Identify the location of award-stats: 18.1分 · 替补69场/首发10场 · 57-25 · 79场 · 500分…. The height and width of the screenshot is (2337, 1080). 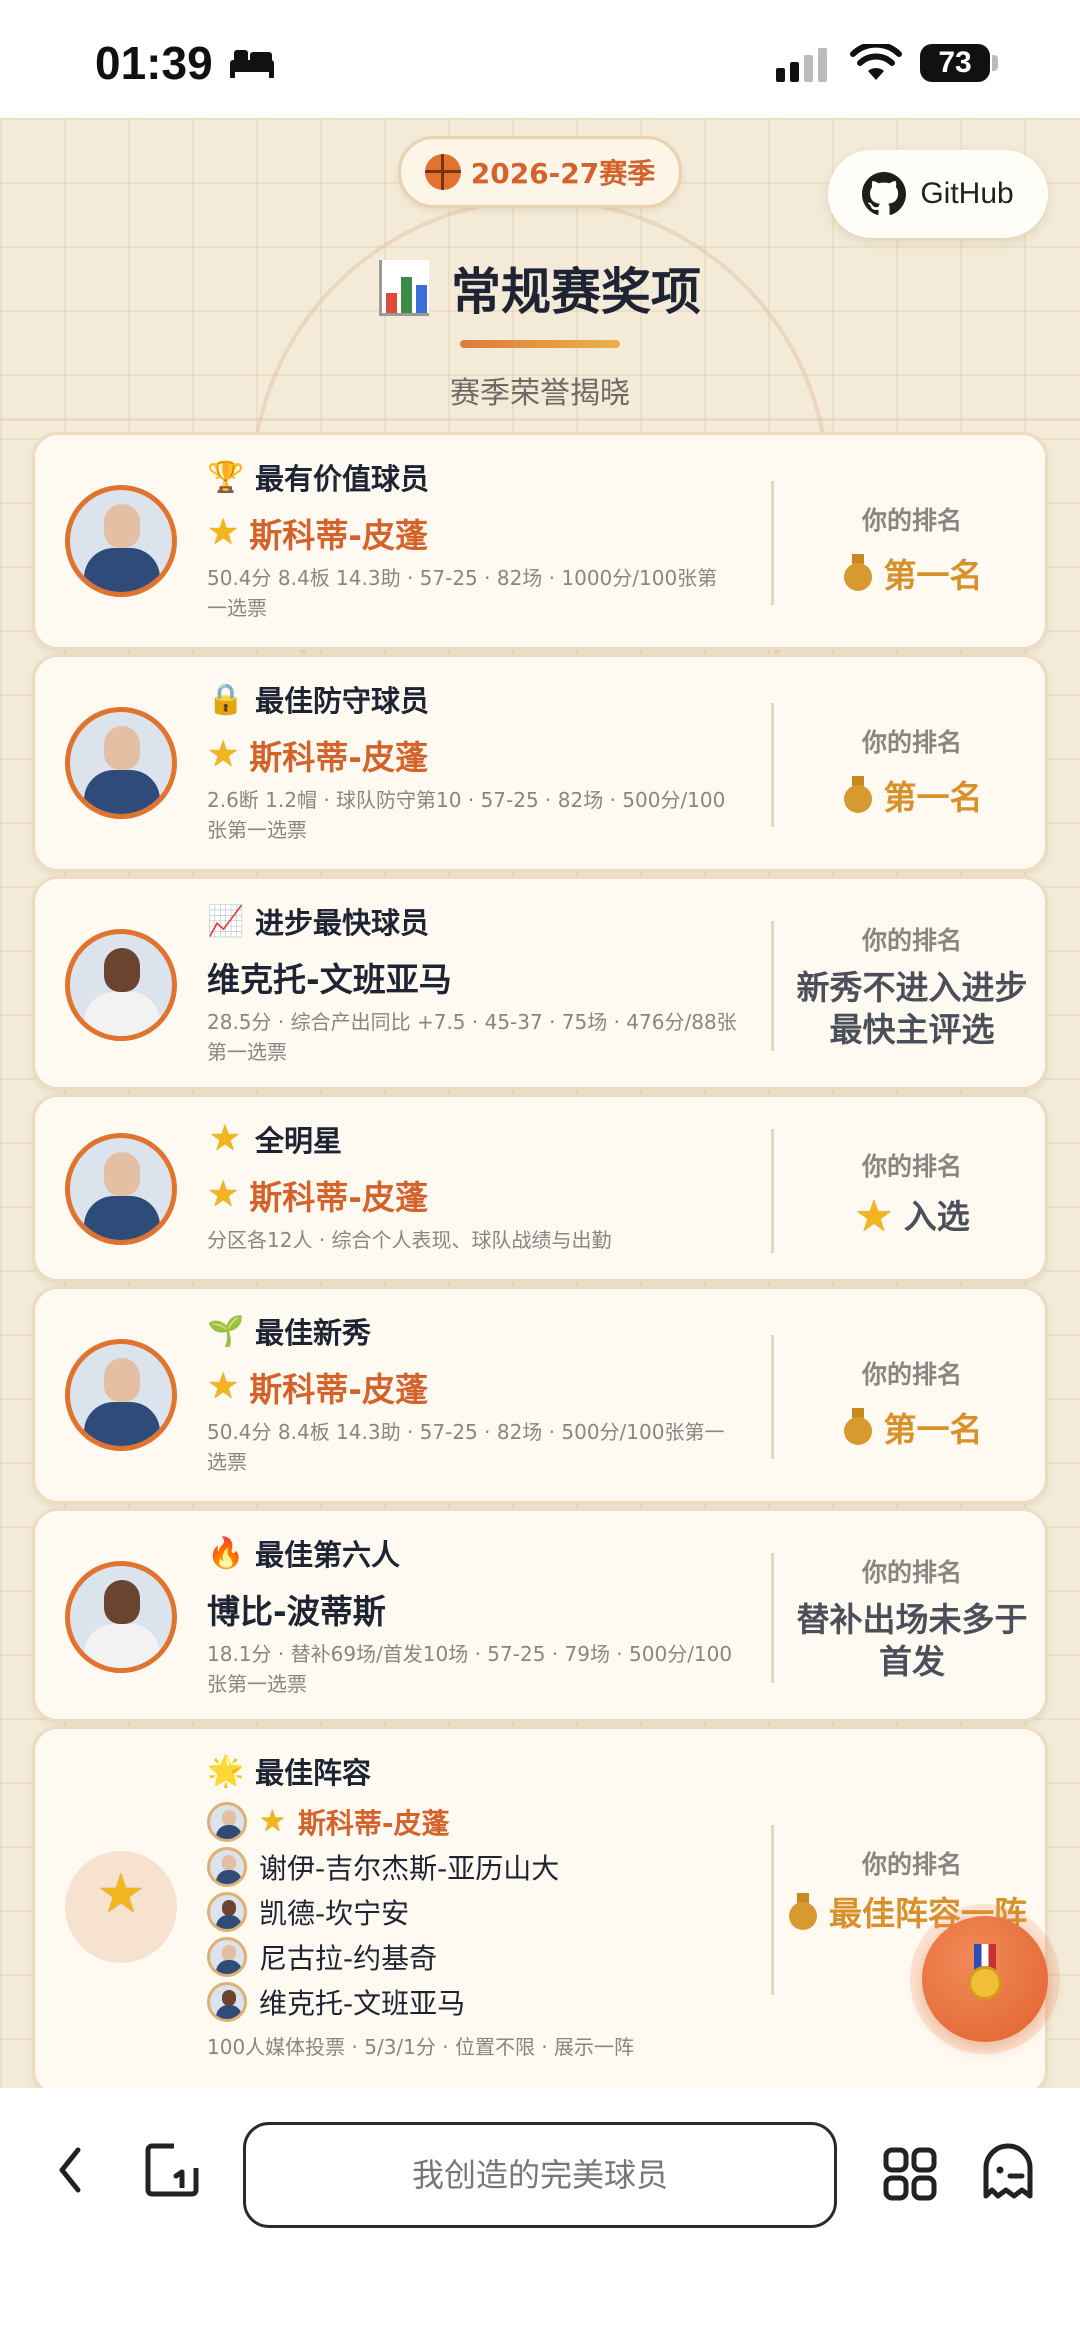
(470, 1669).